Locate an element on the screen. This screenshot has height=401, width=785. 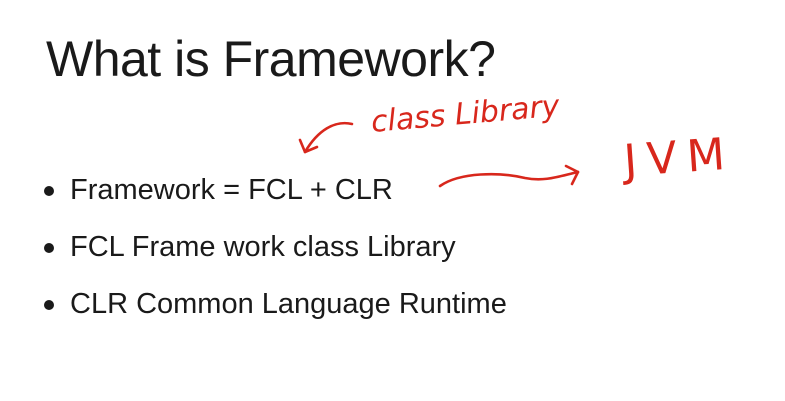
bullet-item: Framework = FCL + CLR is located at coordinates (275, 190).